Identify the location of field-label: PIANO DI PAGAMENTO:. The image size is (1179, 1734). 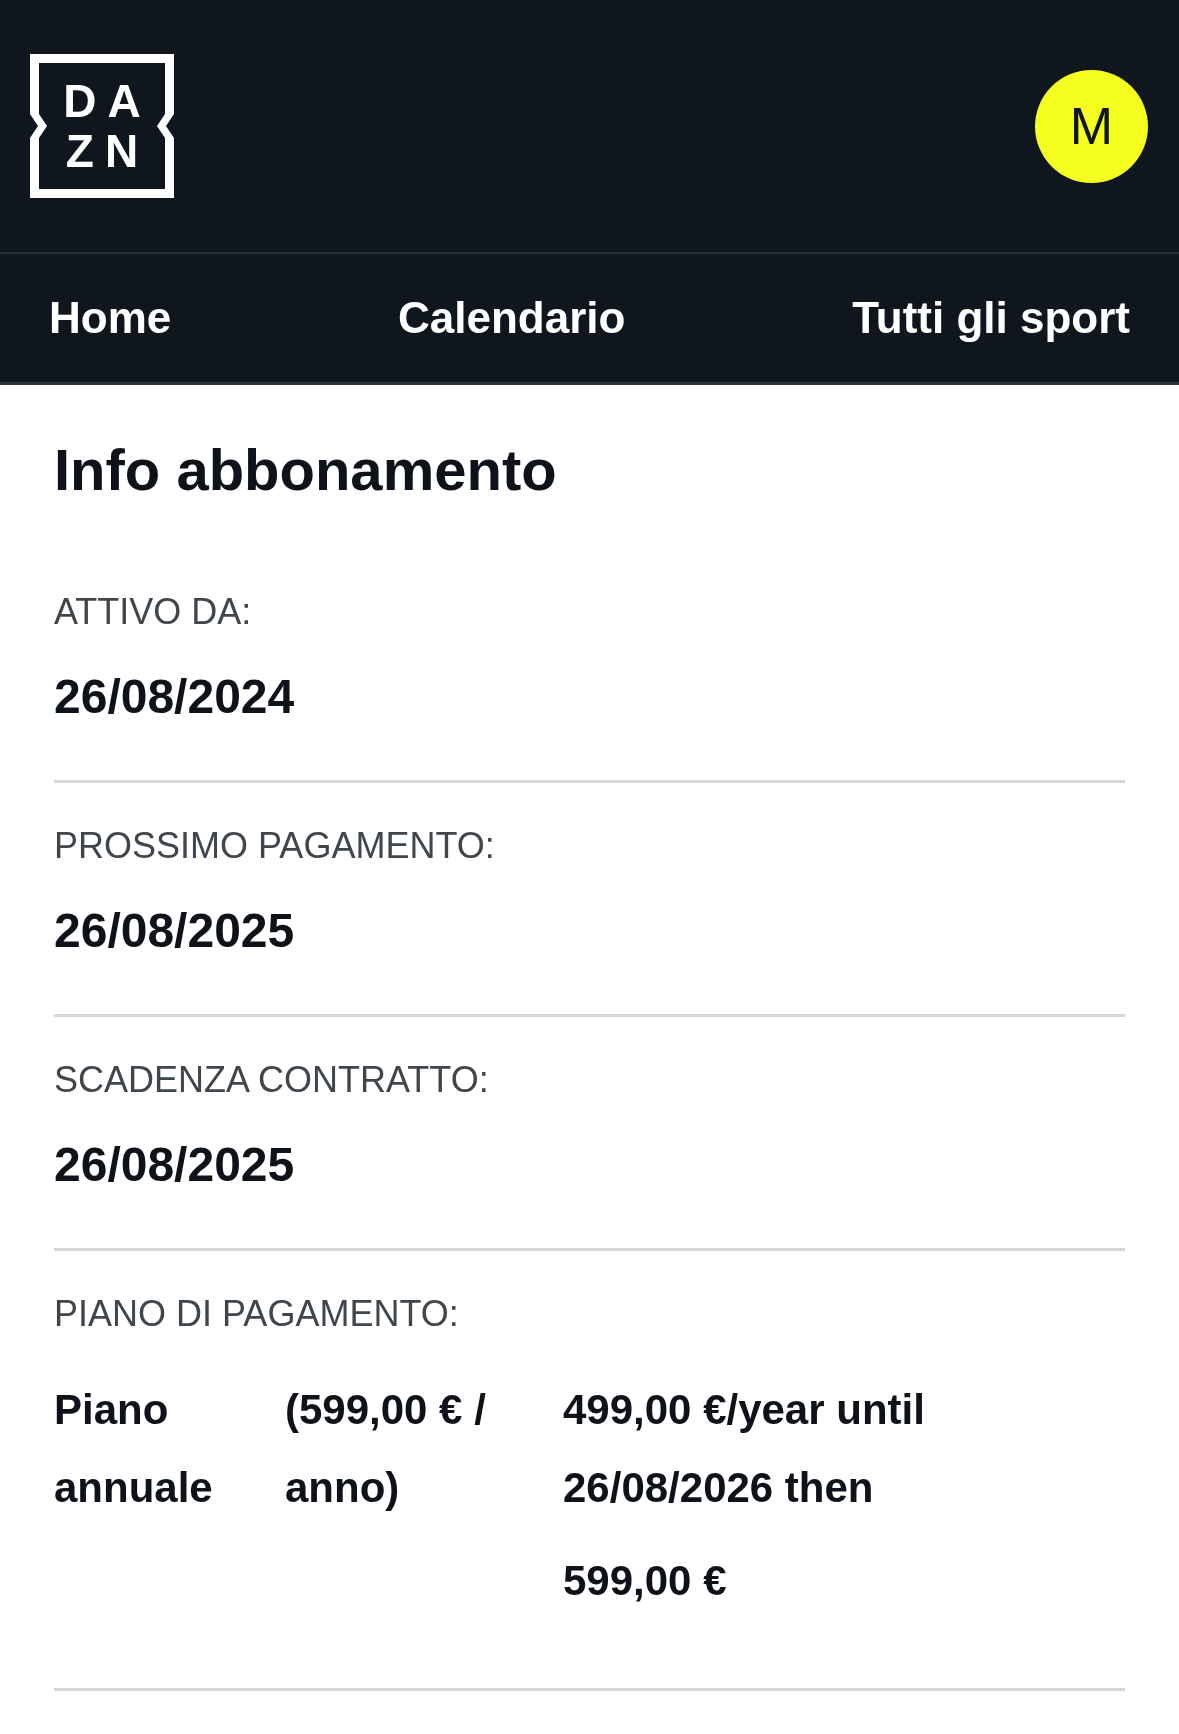
(257, 1314).